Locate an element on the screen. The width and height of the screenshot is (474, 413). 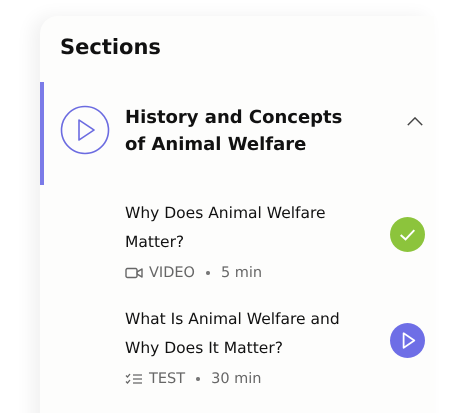
sections-heading: Sections is located at coordinates (110, 47).